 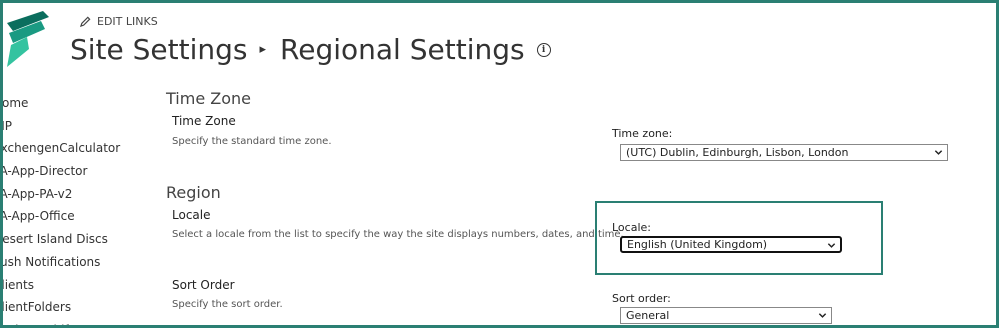 I want to click on nav-item-push-notifications: Push Notifications, so click(x=73, y=262).